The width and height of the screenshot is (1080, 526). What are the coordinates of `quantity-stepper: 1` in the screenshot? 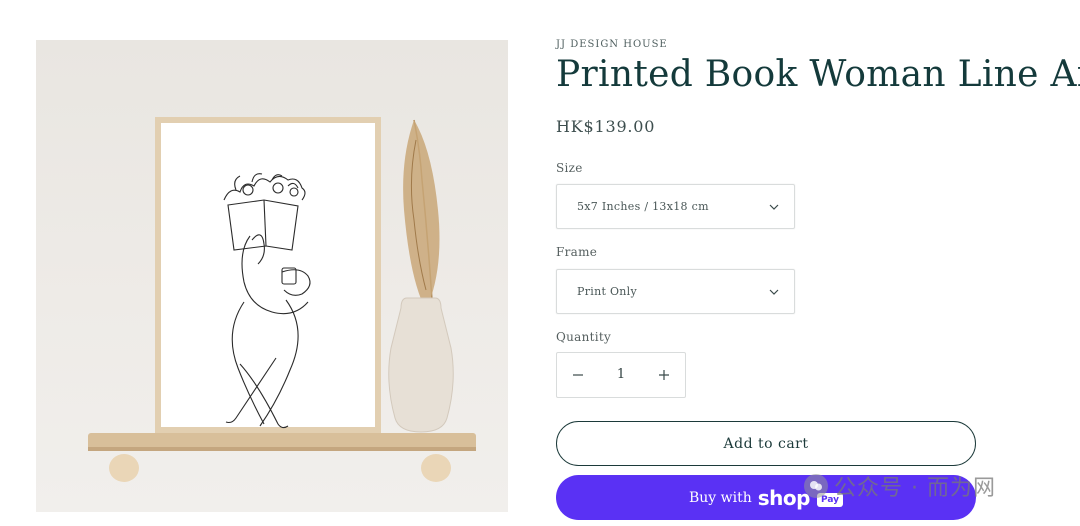 It's located at (621, 375).